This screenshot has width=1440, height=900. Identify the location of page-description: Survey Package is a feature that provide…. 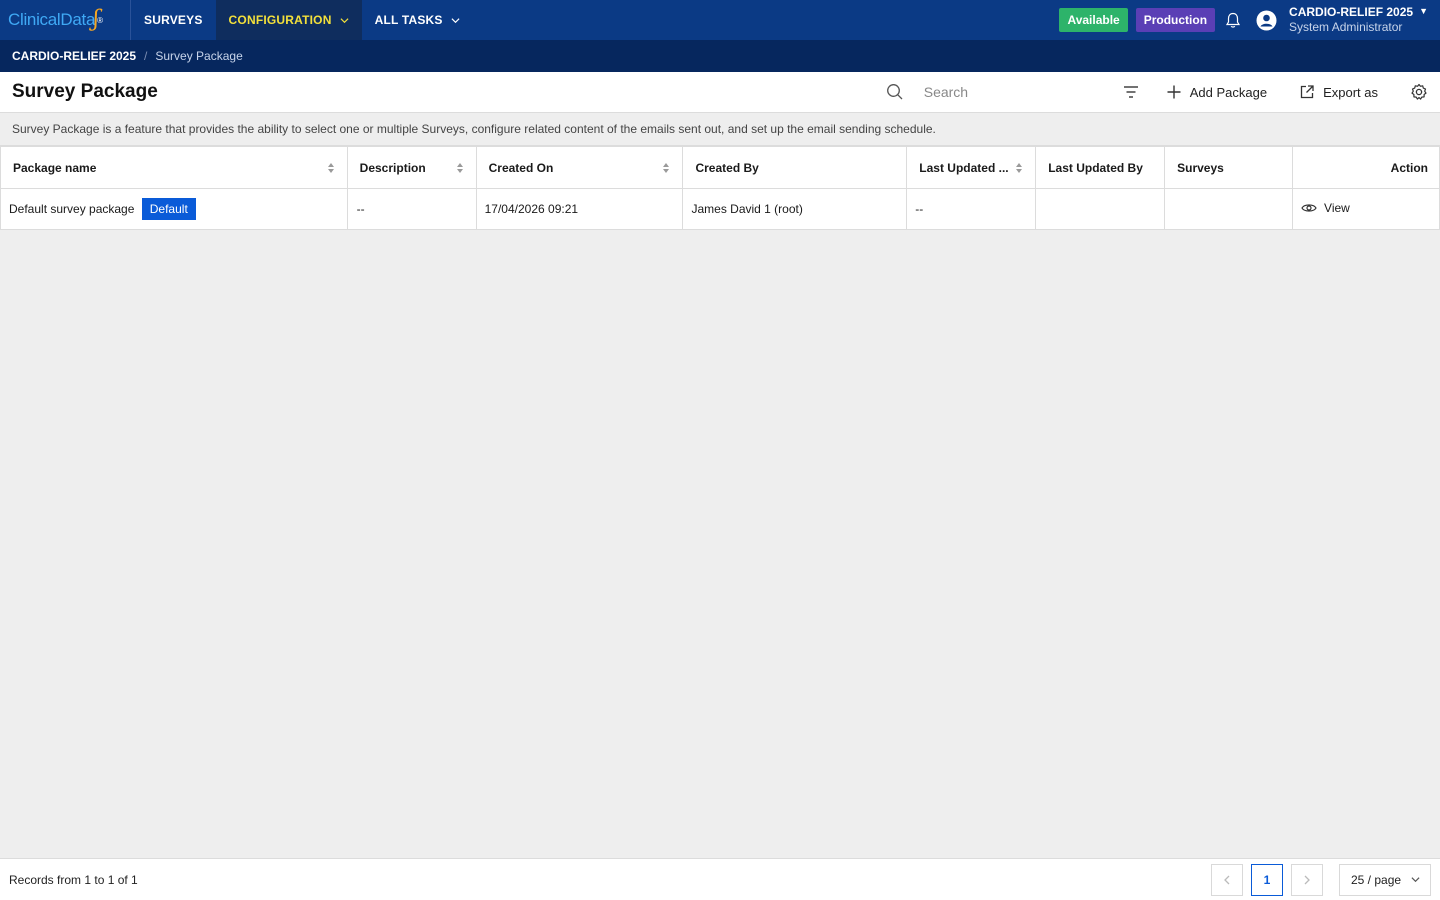
(720, 129).